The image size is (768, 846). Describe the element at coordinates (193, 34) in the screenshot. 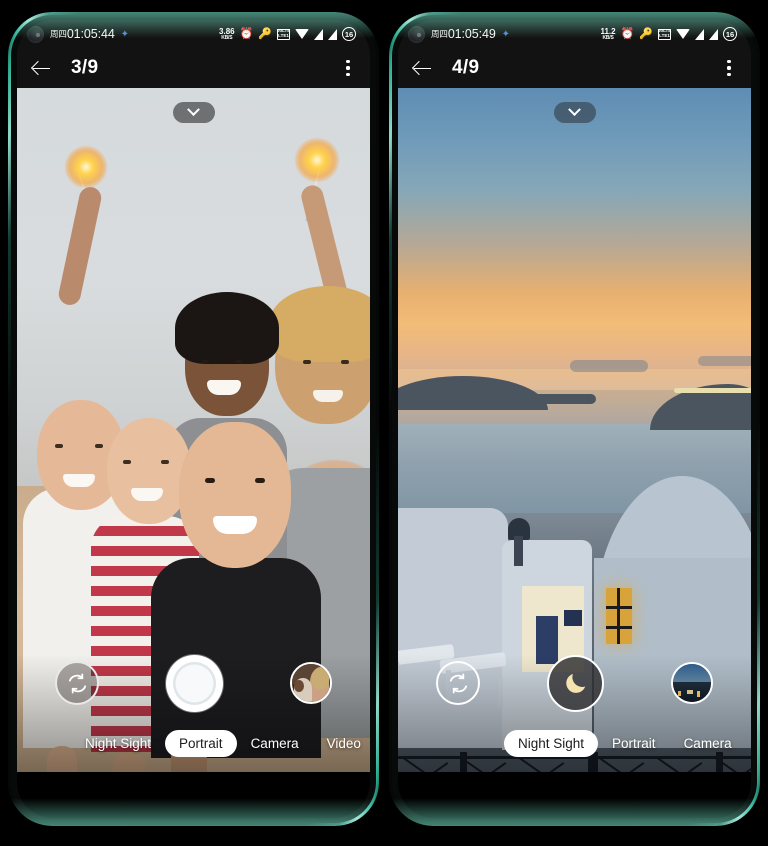

I see `status-bar: 周四01:05:44 ✦ 3.86 KB/S ⏰ 🔑 VoLTE LTE1 16` at that location.